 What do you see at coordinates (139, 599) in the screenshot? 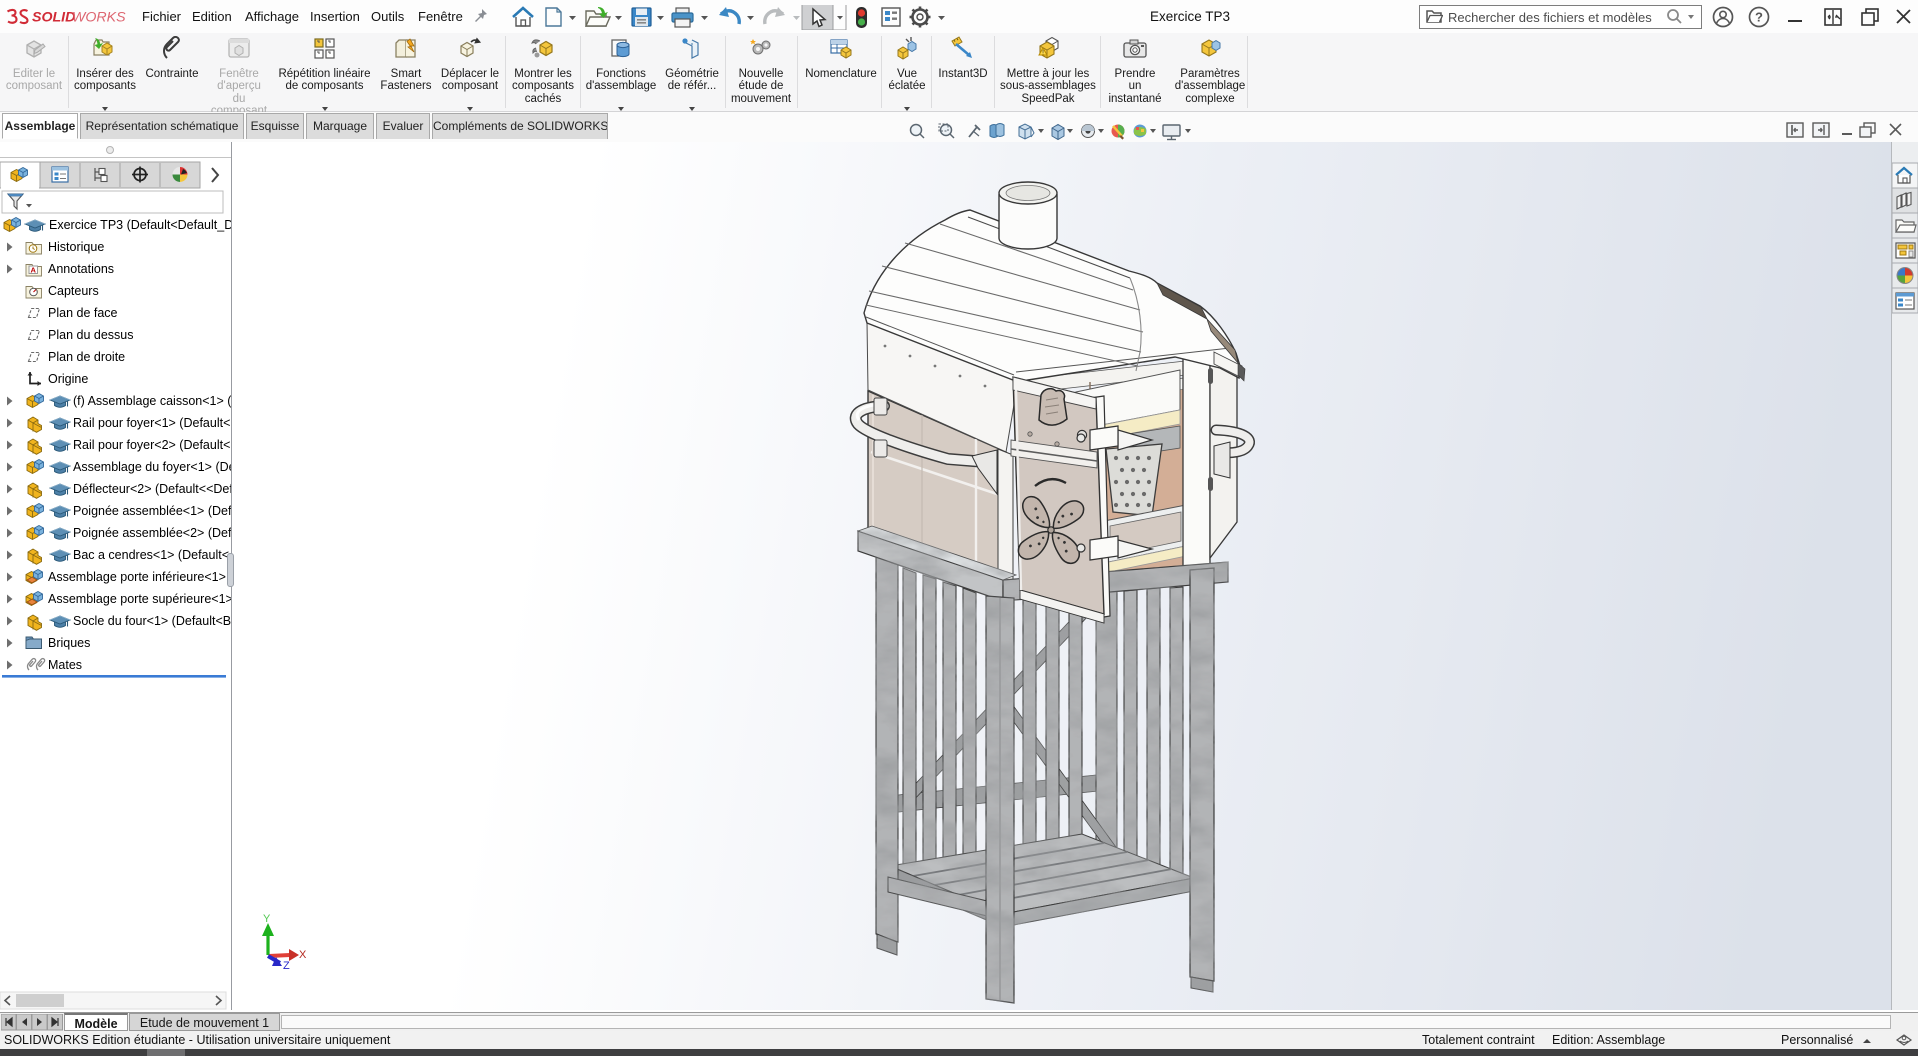
I see `svg-text: Assemblage porte supérieure<1>` at bounding box center [139, 599].